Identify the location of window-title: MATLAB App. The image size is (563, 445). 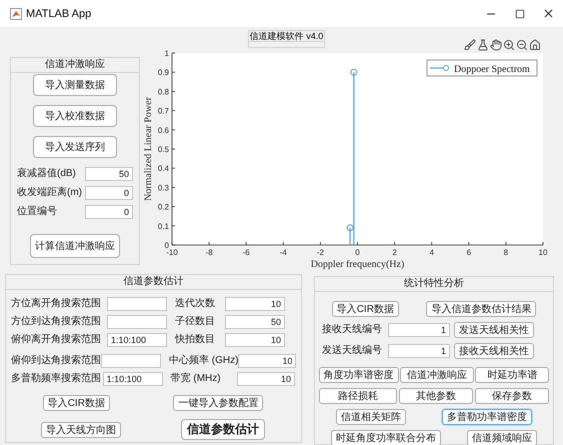
(59, 14).